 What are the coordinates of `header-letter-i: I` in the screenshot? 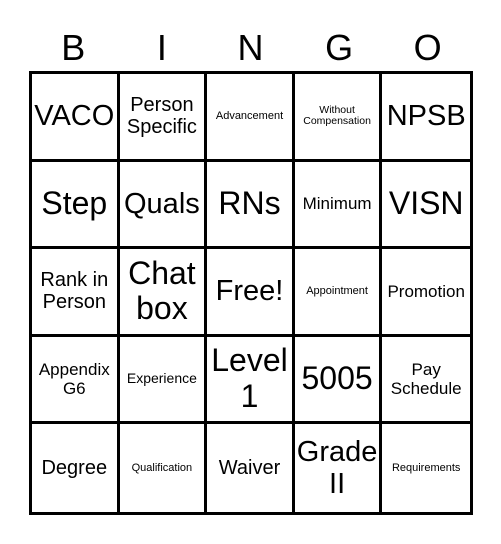 It's located at (161, 47).